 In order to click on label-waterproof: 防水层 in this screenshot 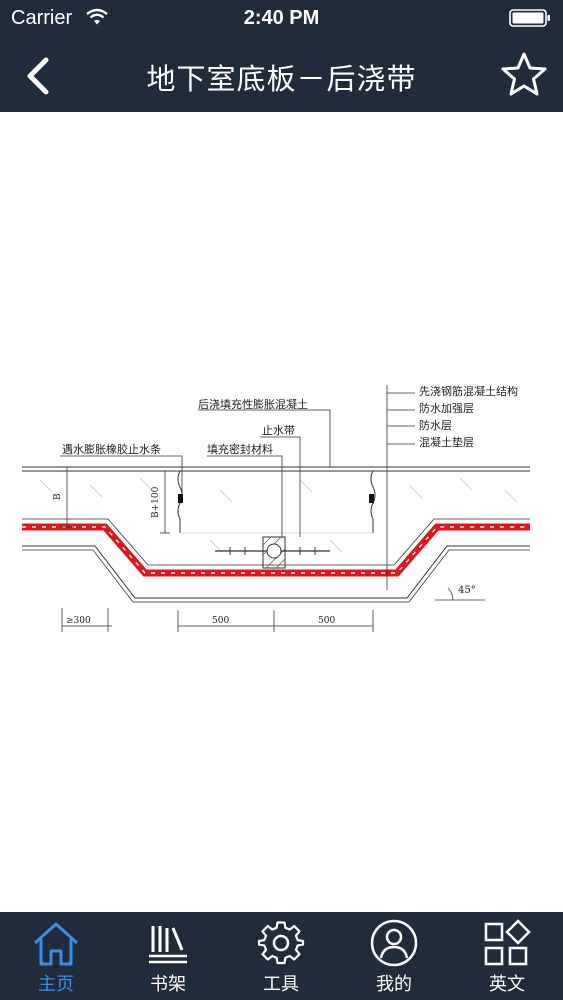, I will do `click(435, 425)`.